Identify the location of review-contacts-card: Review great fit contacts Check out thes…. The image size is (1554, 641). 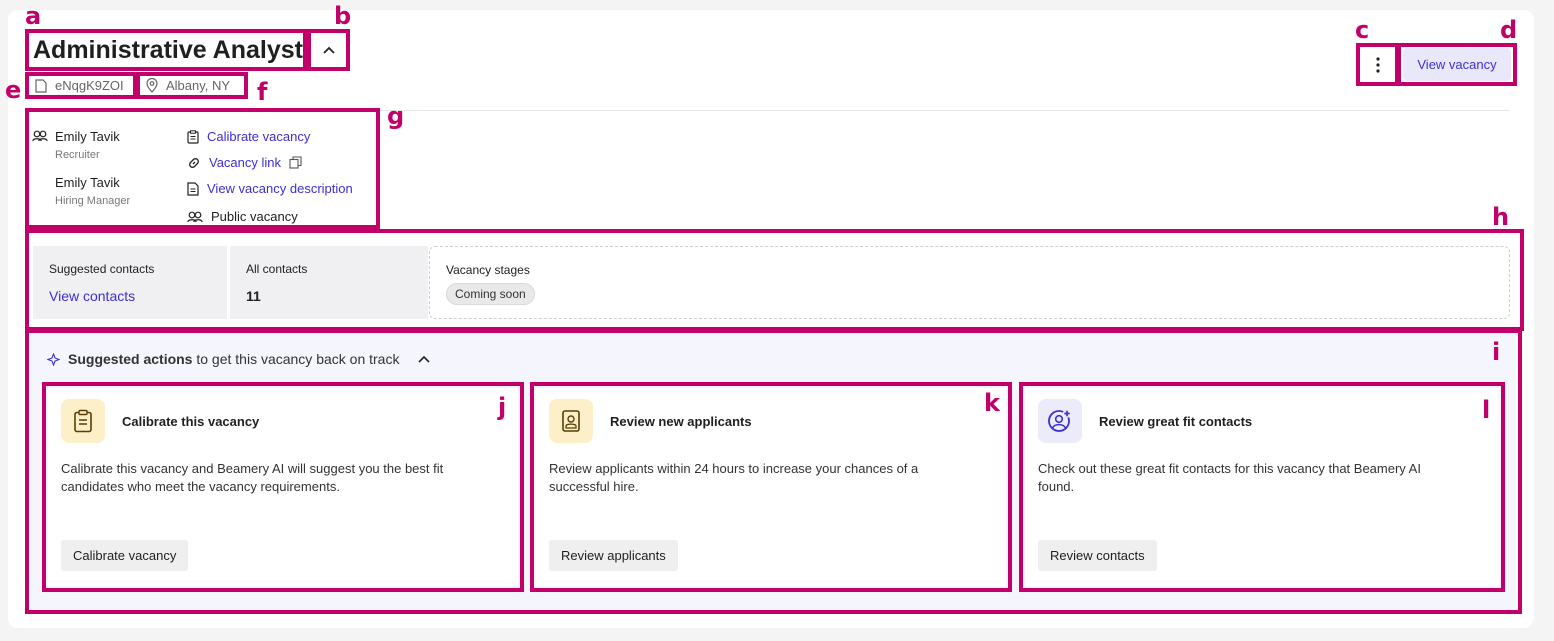
(1262, 487).